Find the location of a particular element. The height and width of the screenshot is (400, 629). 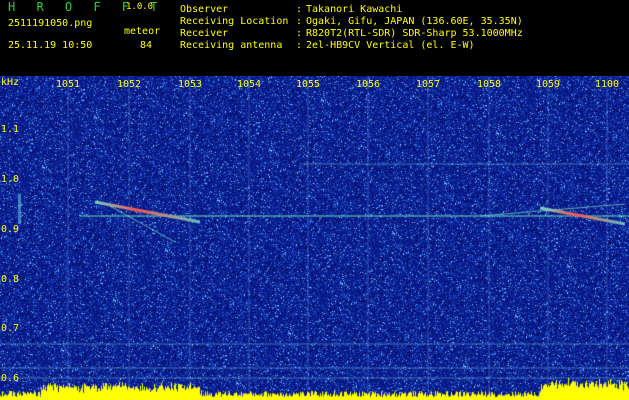

observer-key: Observer is located at coordinates (204, 9).